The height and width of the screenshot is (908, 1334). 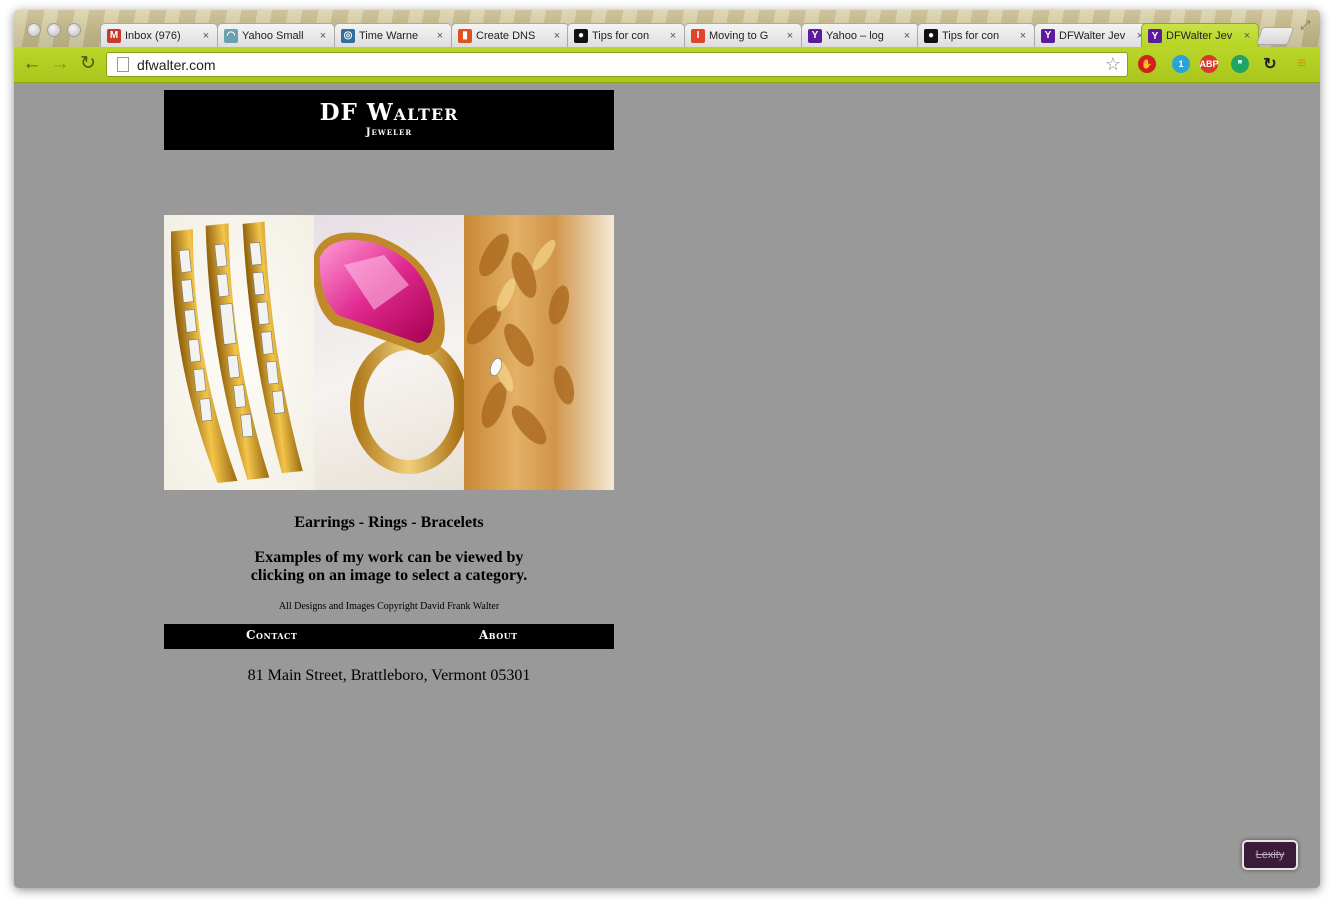 I want to click on browser-tab: ◎ Time Warne ×, so click(x=393, y=35).